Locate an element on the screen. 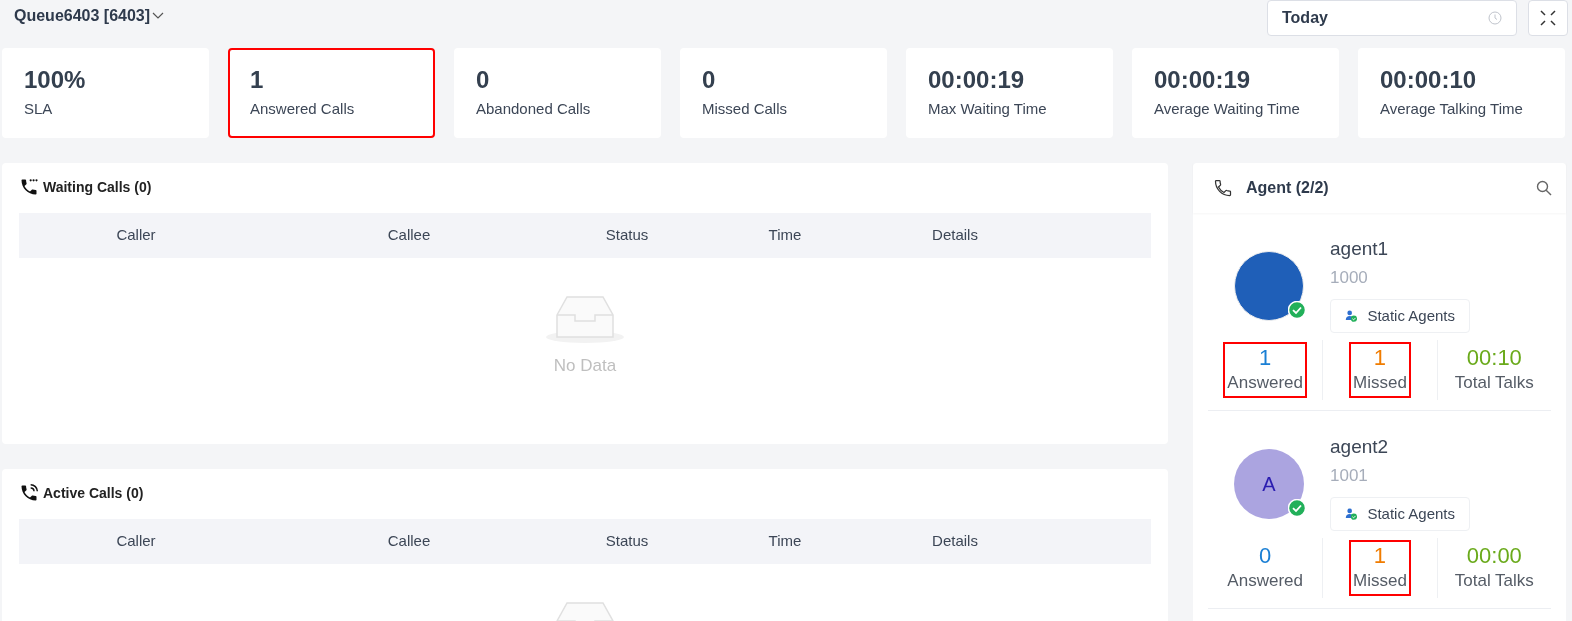  stat-card: 00:00:19 Average Waiting Time is located at coordinates (1235, 93).